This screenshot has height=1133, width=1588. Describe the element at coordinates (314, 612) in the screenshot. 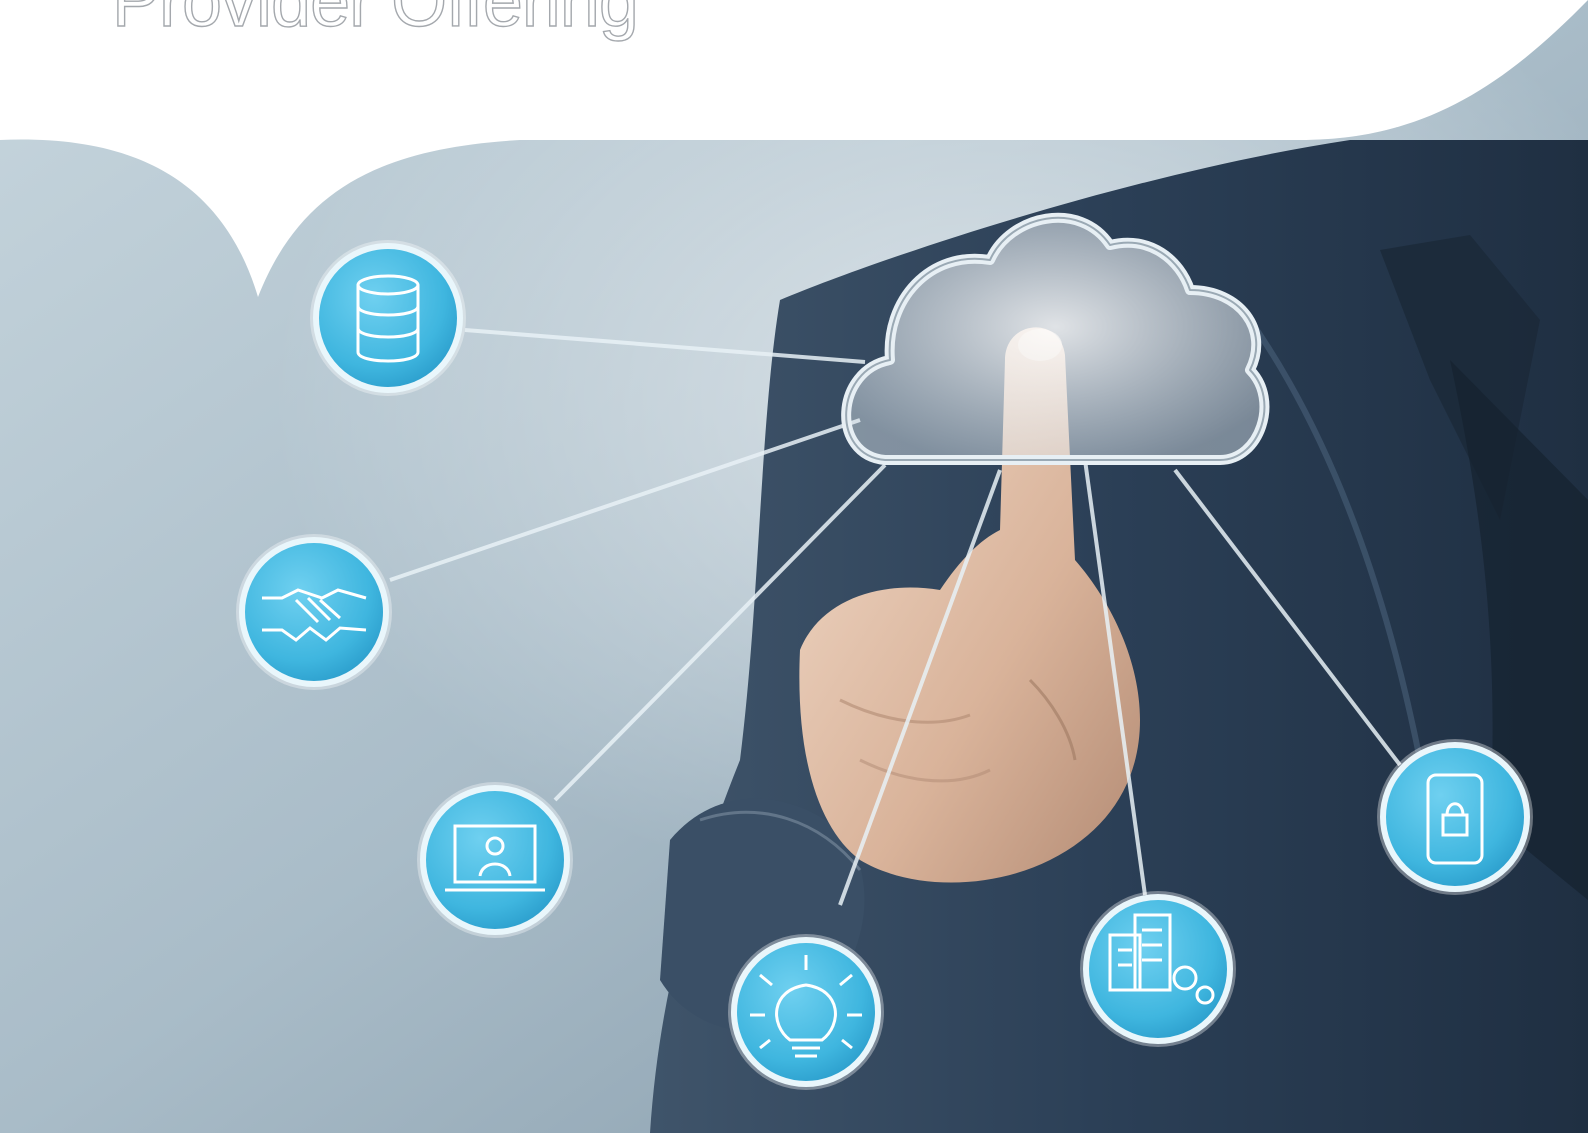

I see `handshake-icon` at that location.